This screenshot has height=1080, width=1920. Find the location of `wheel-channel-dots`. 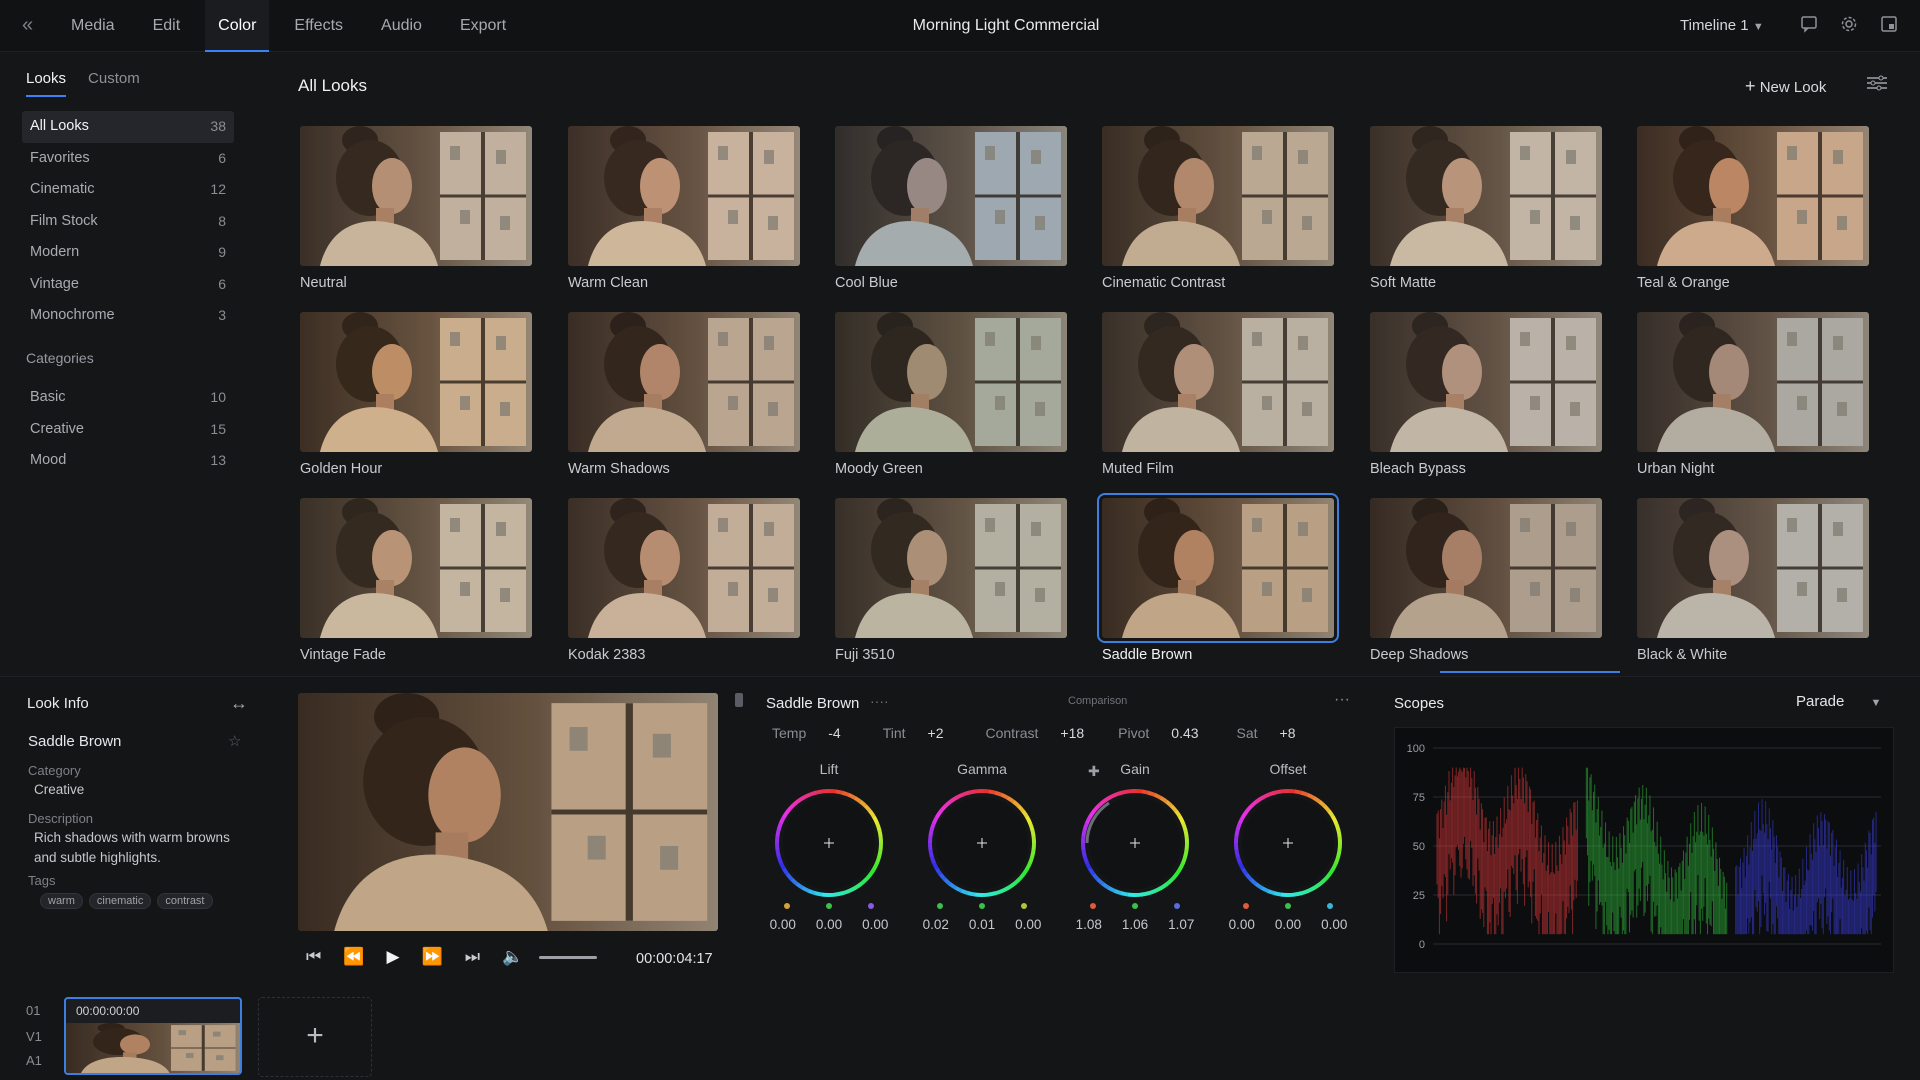

wheel-channel-dots is located at coordinates (1135, 906).